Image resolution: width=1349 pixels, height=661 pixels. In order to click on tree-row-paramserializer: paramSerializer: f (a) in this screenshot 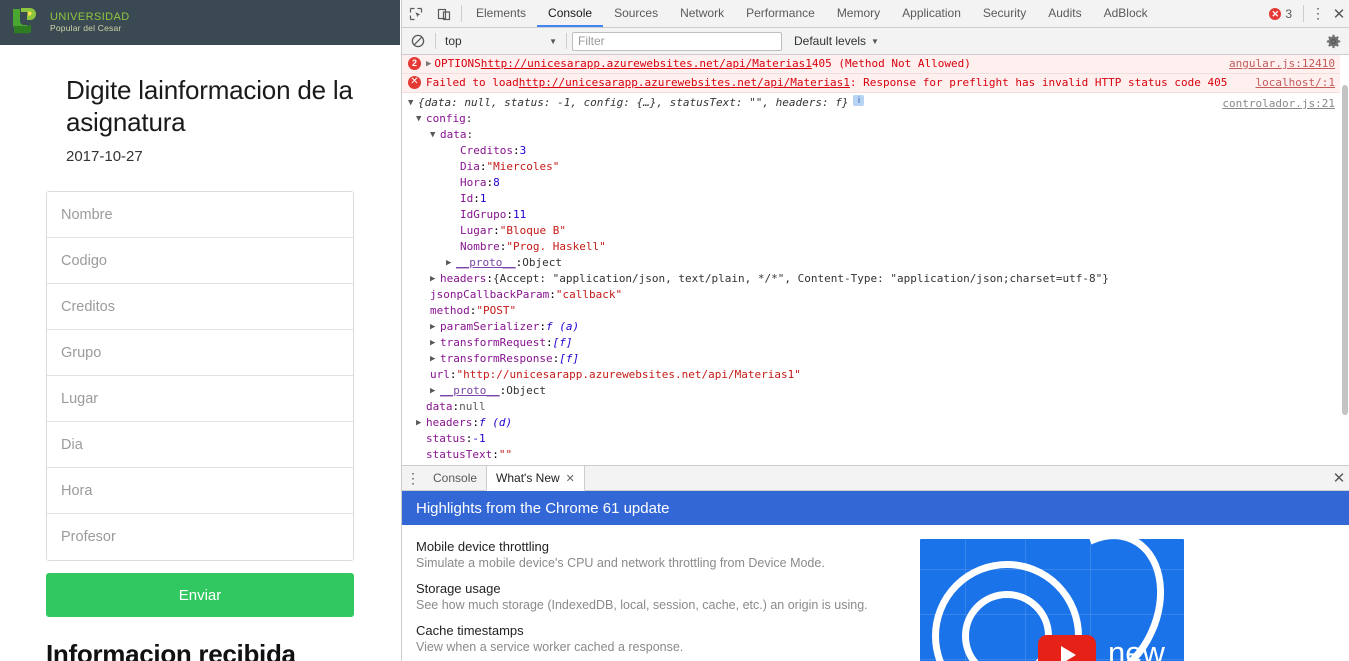, I will do `click(875, 327)`.